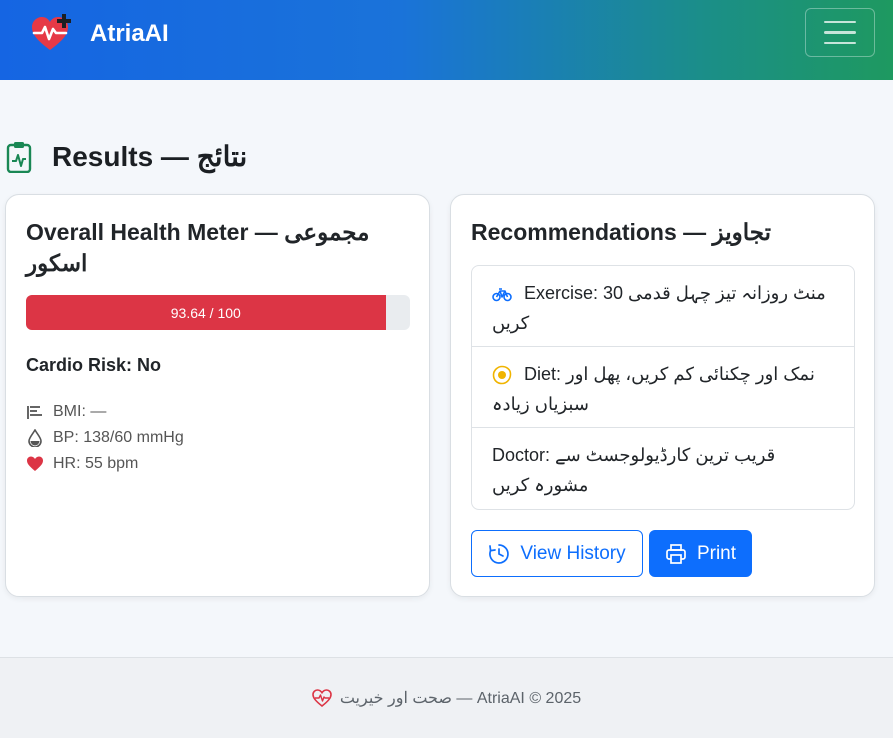  What do you see at coordinates (502, 295) in the screenshot?
I see `bicycle-icon` at bounding box center [502, 295].